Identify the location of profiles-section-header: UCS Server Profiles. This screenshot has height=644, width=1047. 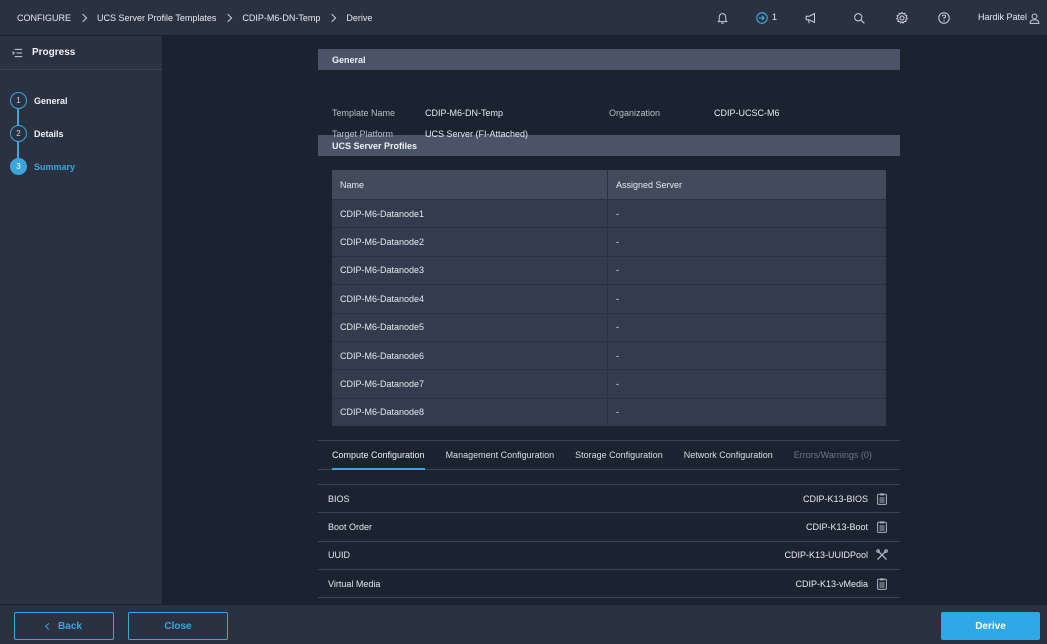
(609, 145).